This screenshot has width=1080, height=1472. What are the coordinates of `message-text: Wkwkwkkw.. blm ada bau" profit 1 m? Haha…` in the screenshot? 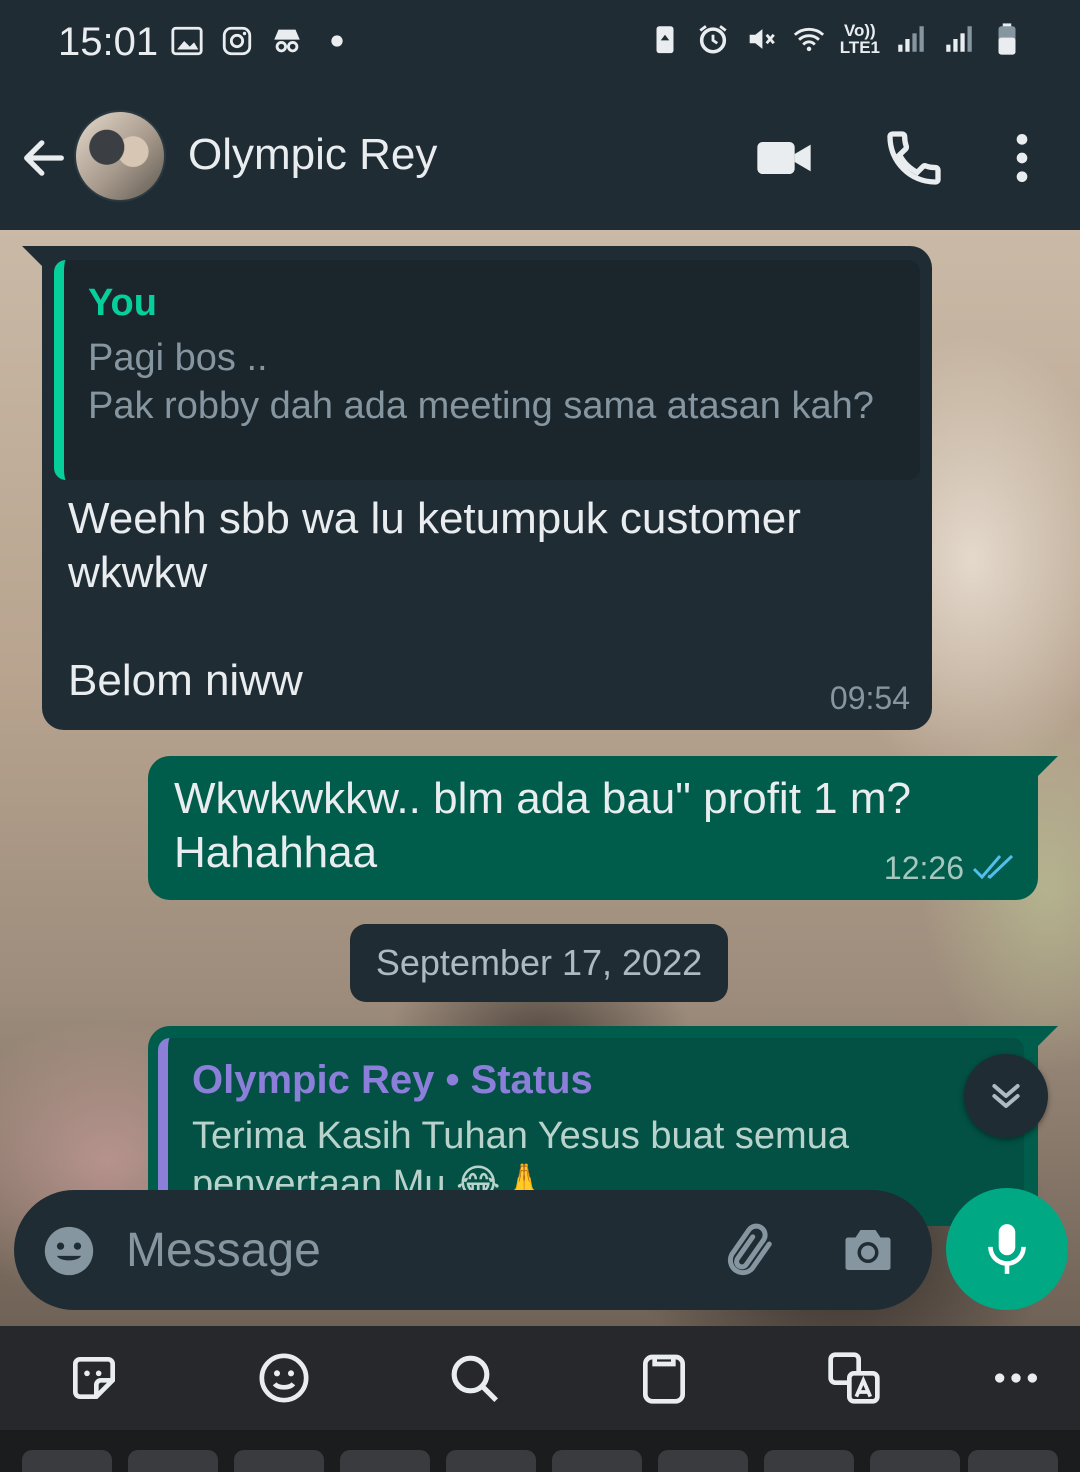 It's located at (542, 825).